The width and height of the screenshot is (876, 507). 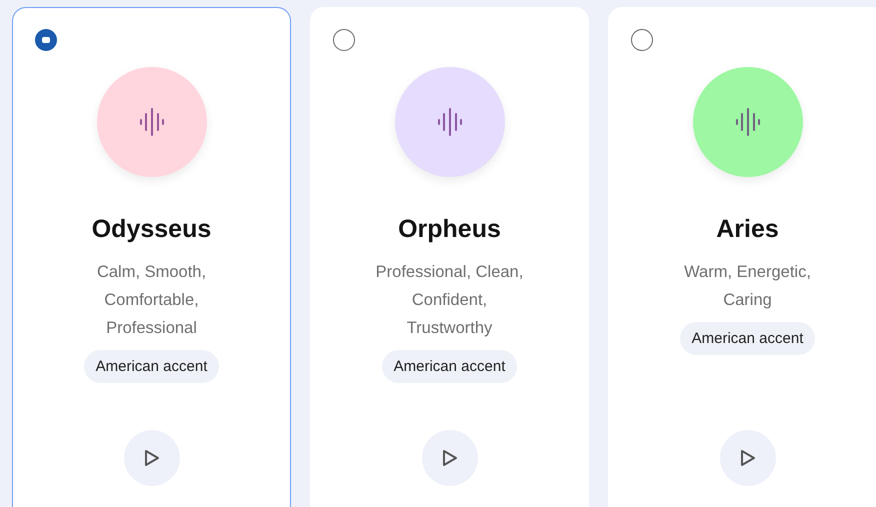 I want to click on voice-traits: Warm, Energetic, Caring, so click(x=747, y=286).